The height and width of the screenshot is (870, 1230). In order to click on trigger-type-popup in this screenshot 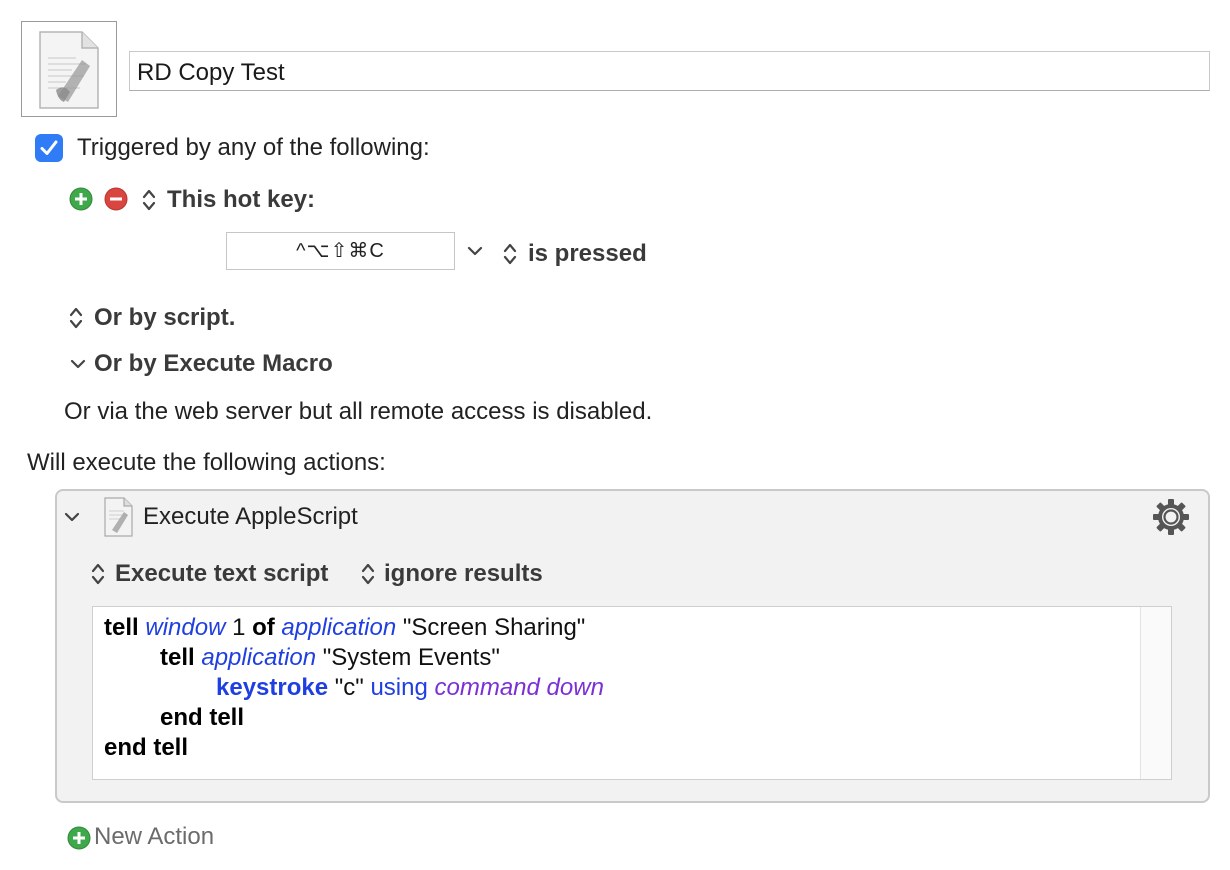, I will do `click(149, 200)`.